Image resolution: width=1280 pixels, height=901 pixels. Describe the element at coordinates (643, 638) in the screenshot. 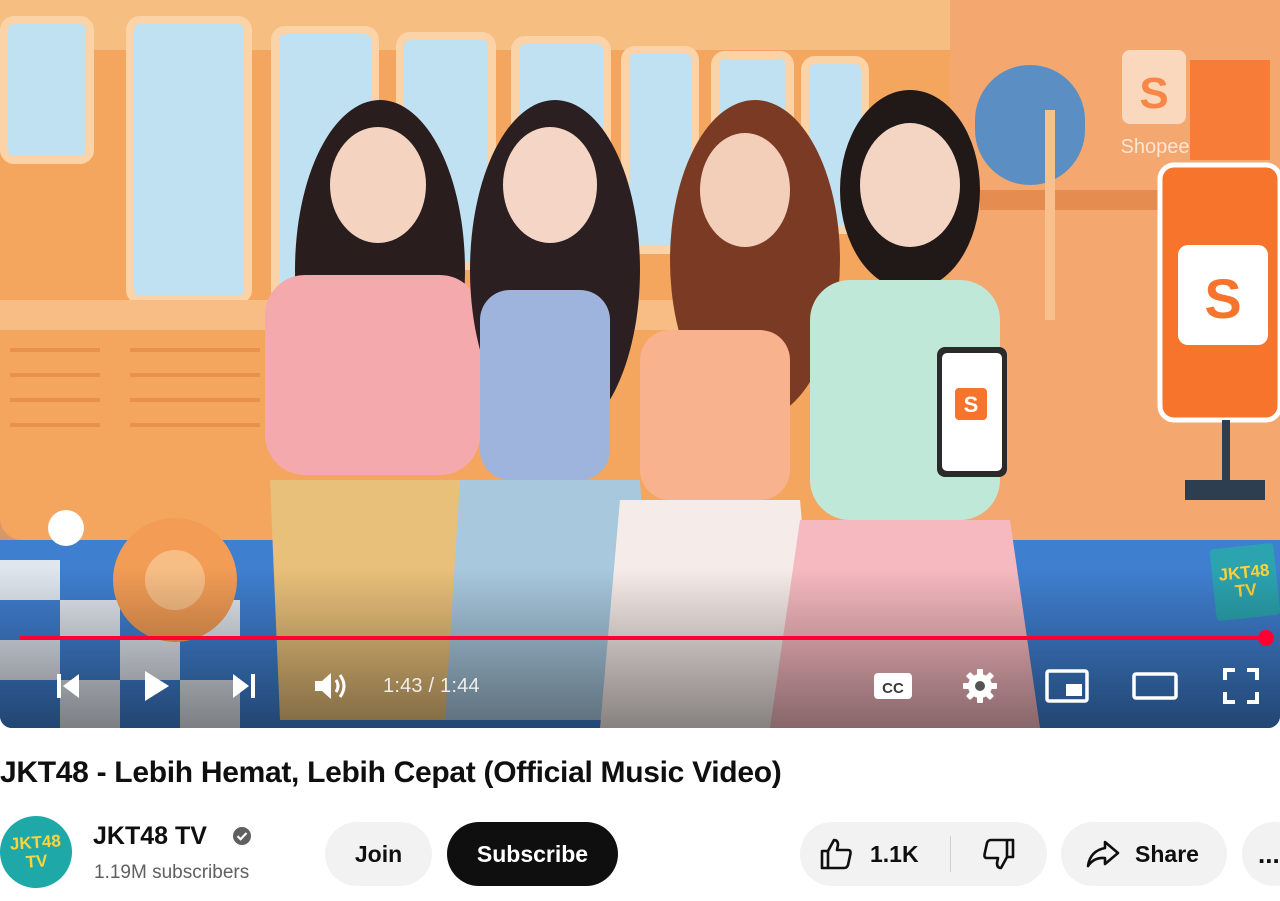

I see `progress-played` at that location.